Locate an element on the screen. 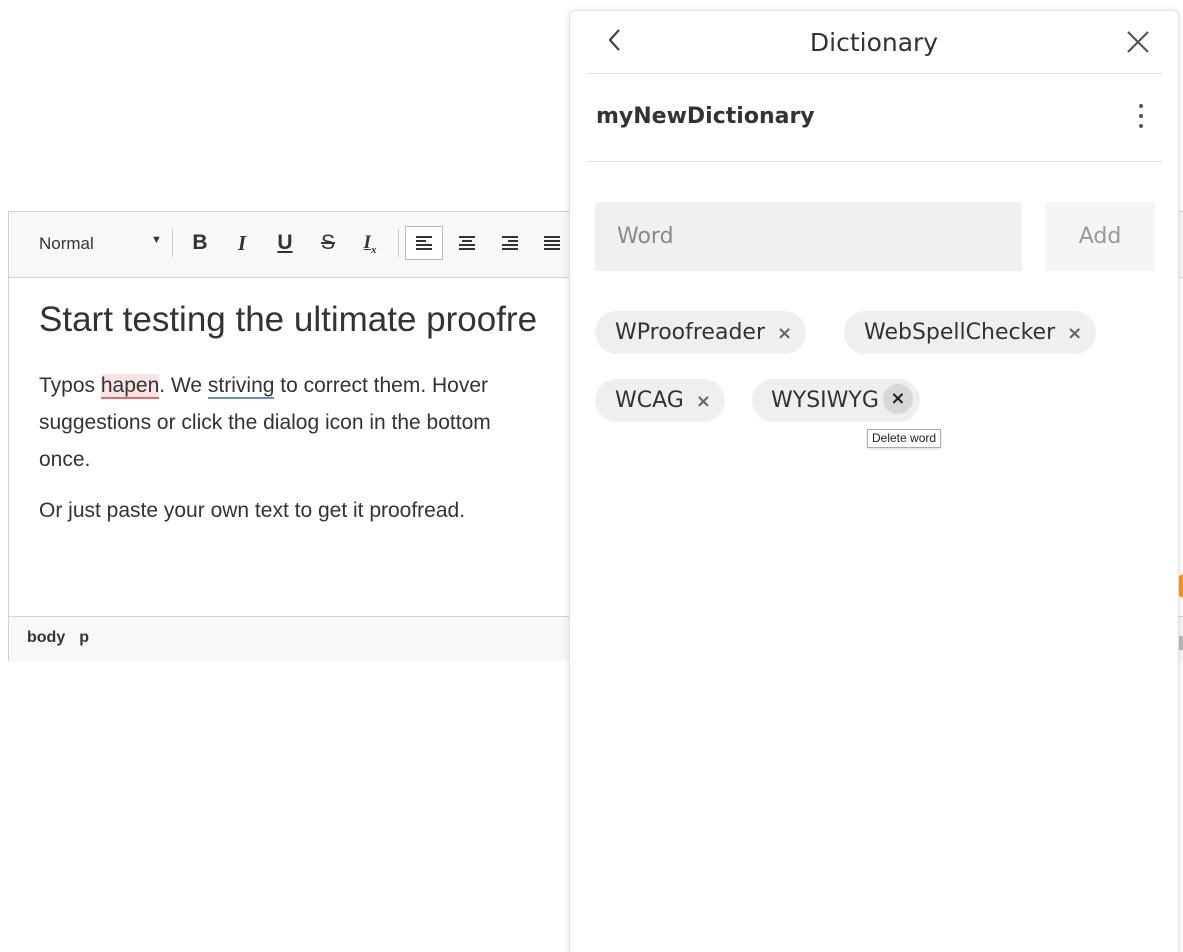  format-select: Normal ▼ is located at coordinates (102, 245).